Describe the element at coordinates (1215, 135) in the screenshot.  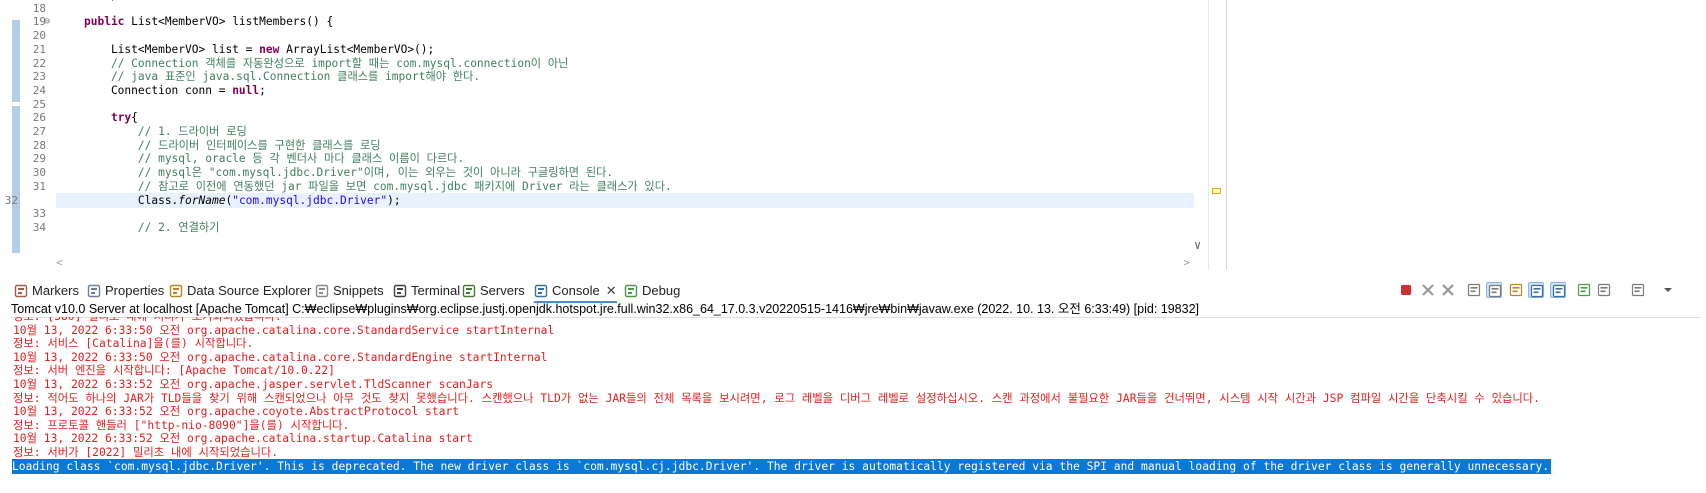
I see `overview-ruler` at that location.